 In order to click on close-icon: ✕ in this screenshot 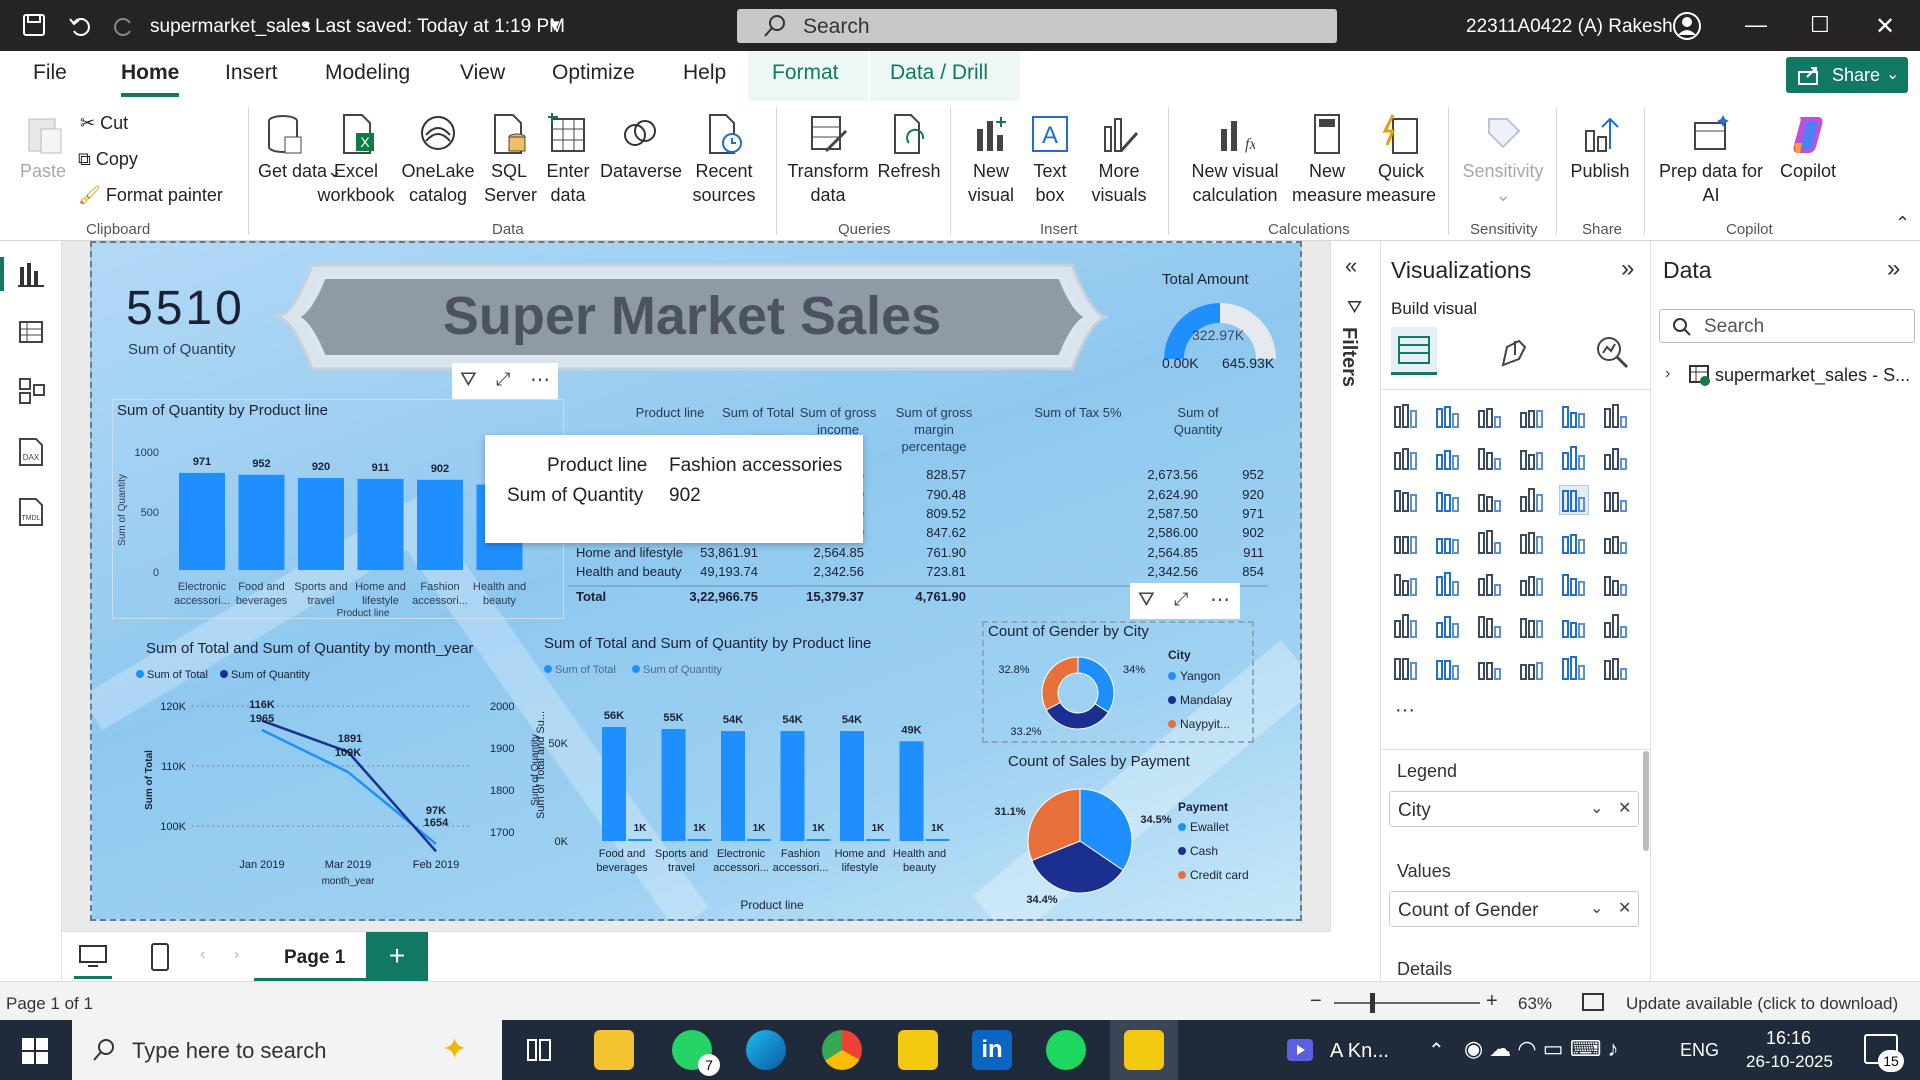, I will do `click(1885, 26)`.